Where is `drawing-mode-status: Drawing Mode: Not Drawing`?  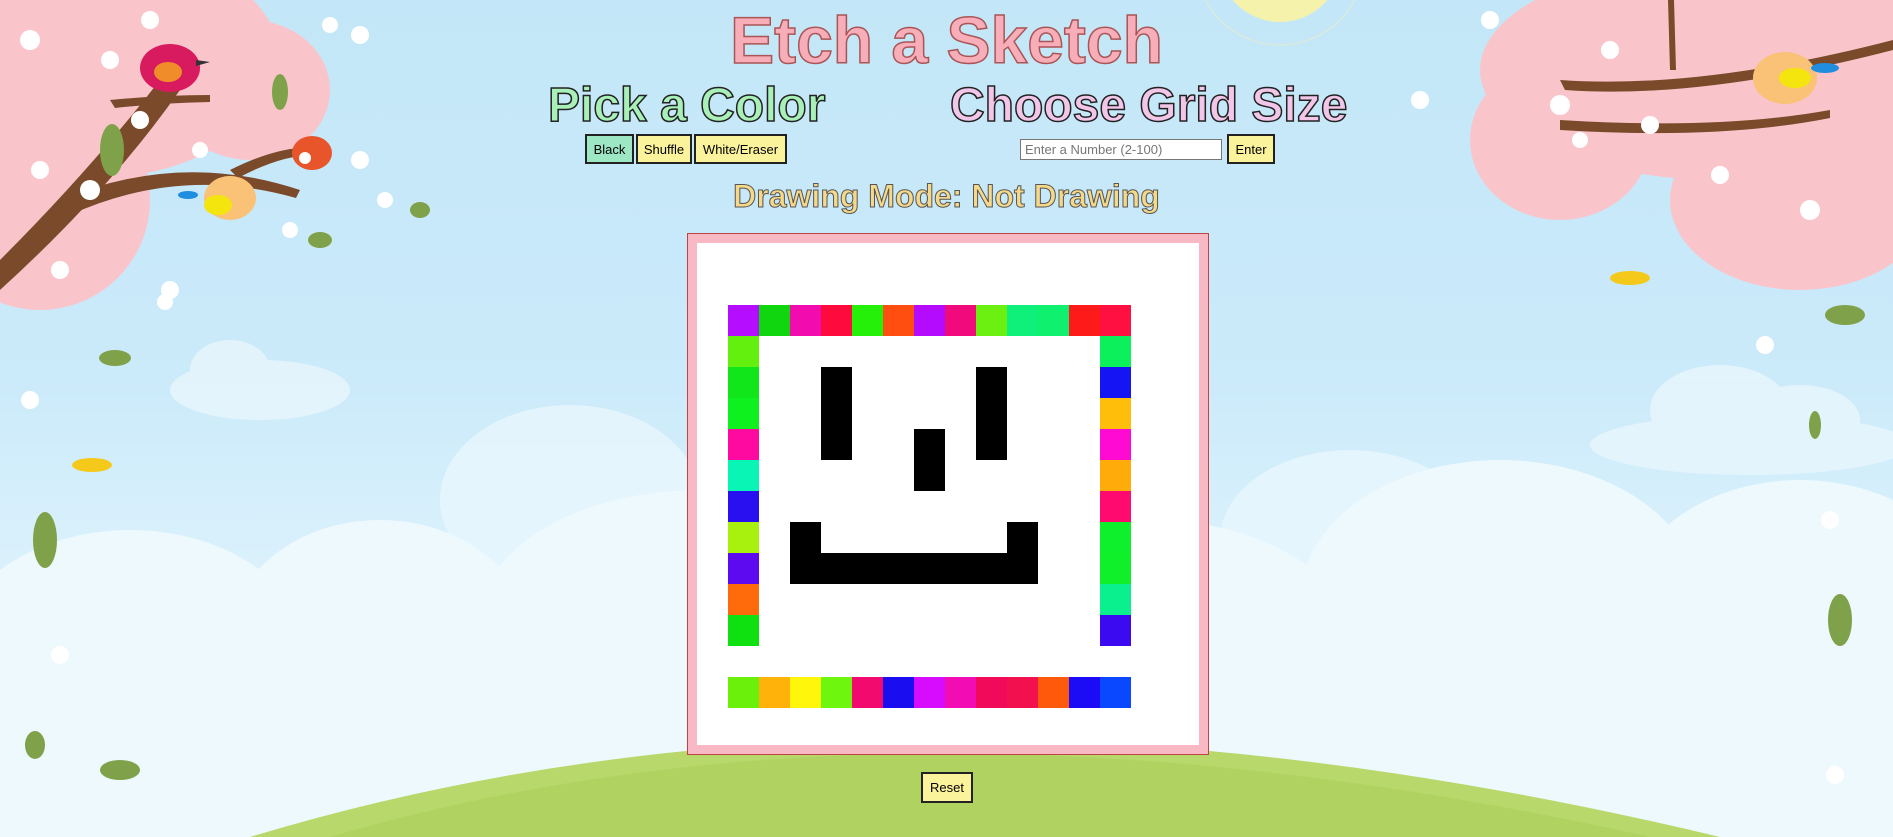
drawing-mode-status: Drawing Mode: Not Drawing is located at coordinates (947, 196).